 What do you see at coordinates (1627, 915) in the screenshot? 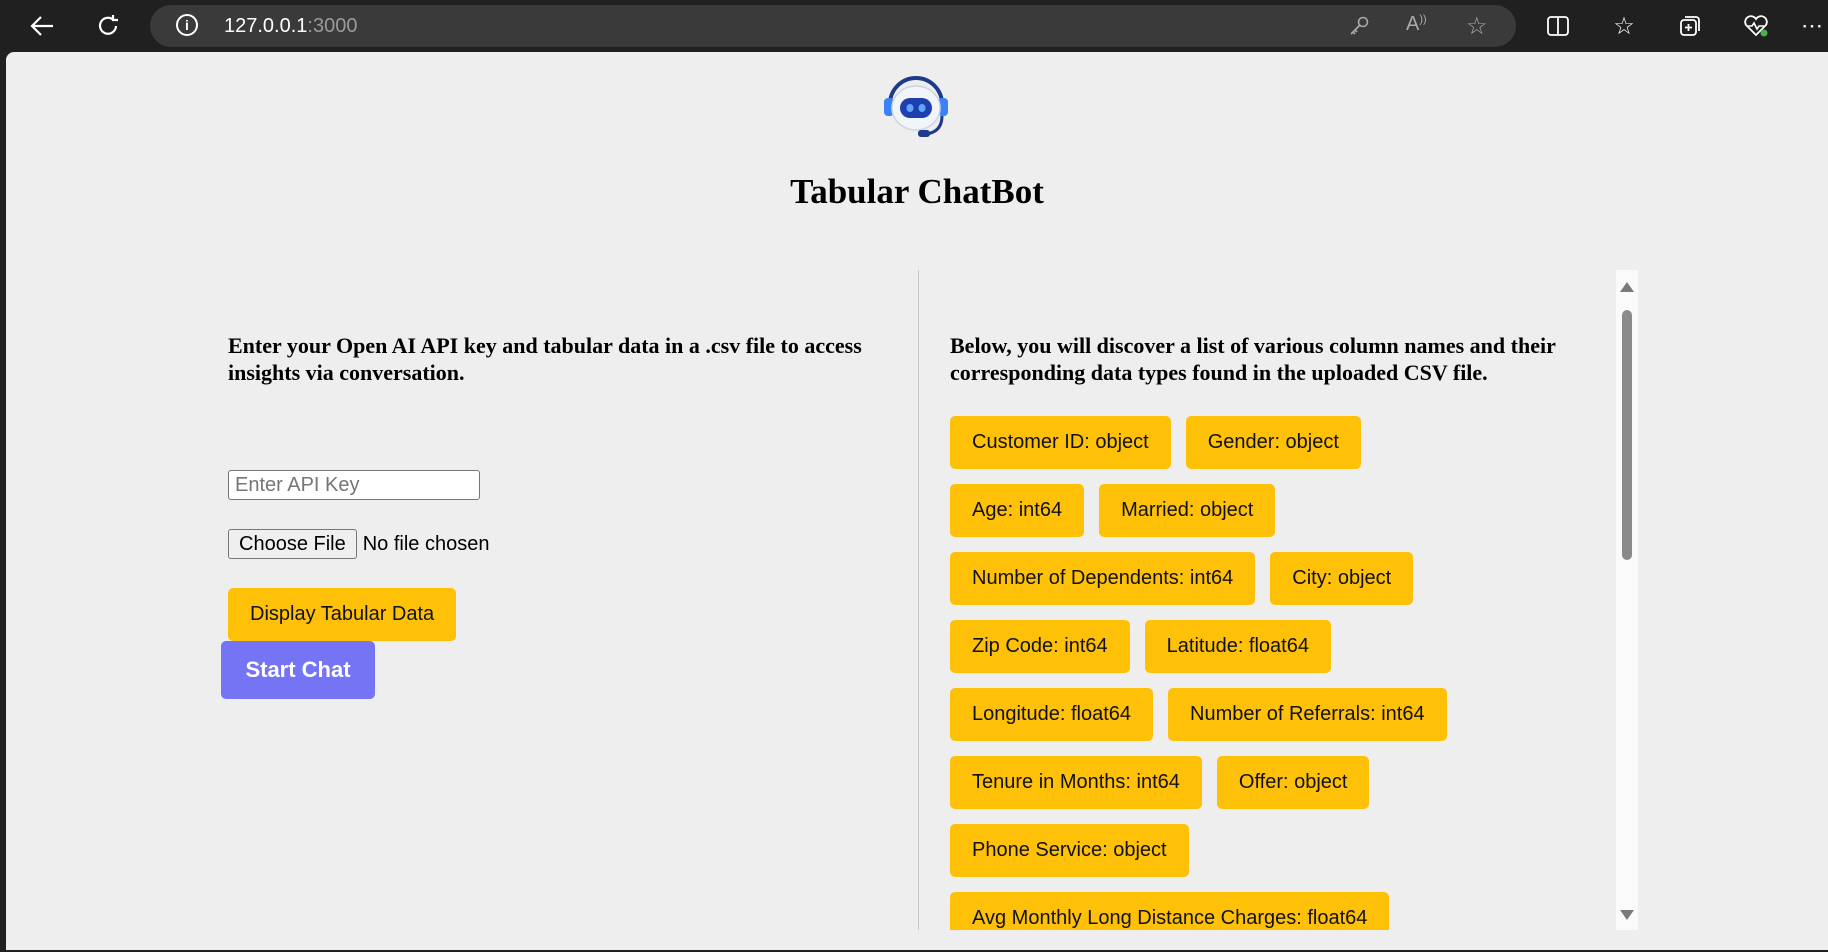
I see `scroll-down-arrow-icon` at bounding box center [1627, 915].